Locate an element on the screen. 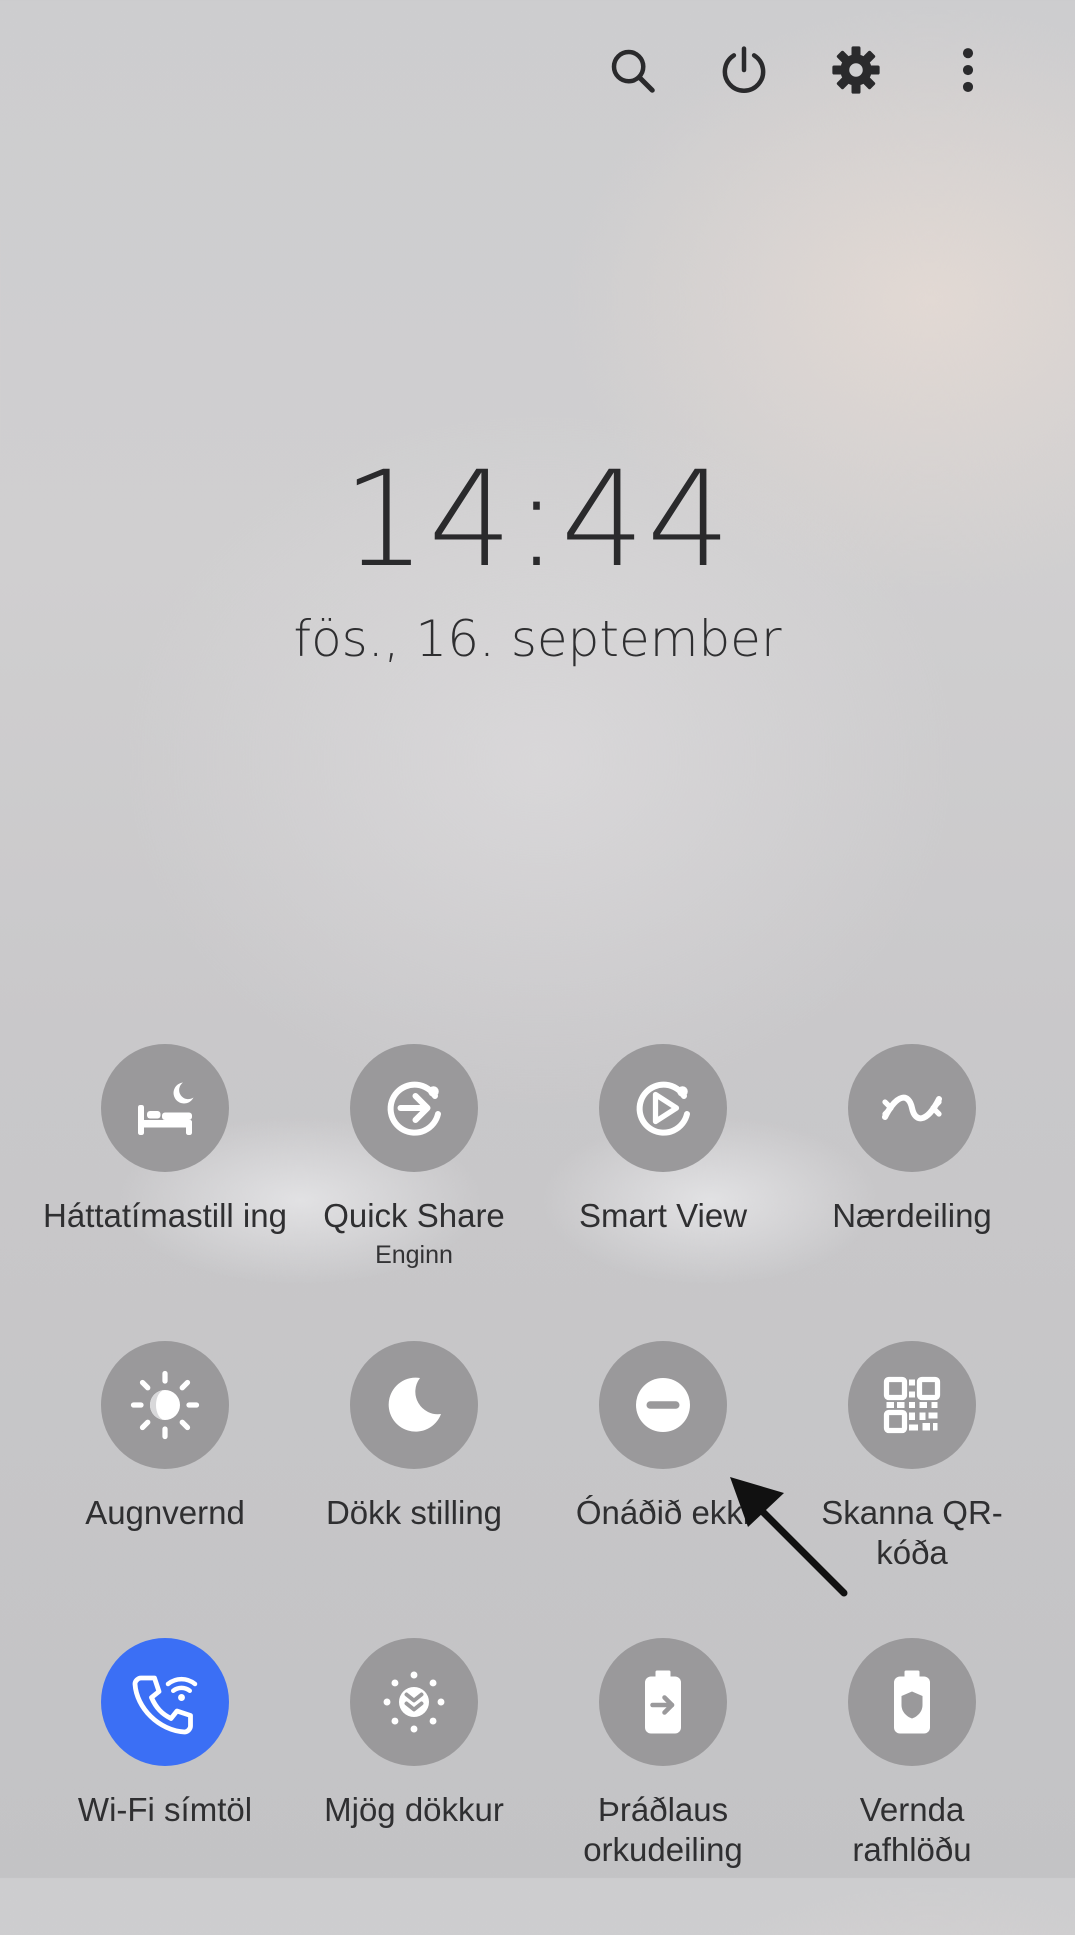  tile-extra-dim-text: Mjög dökkur is located at coordinates (414, 1809).